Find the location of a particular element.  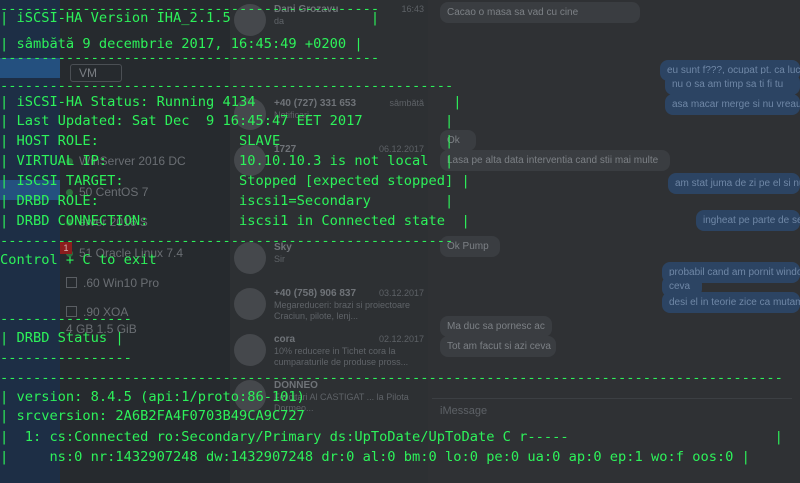

terminal-line: | srcversion: 2A6B2FA4F0703B49CA9C727 is located at coordinates (152, 416).